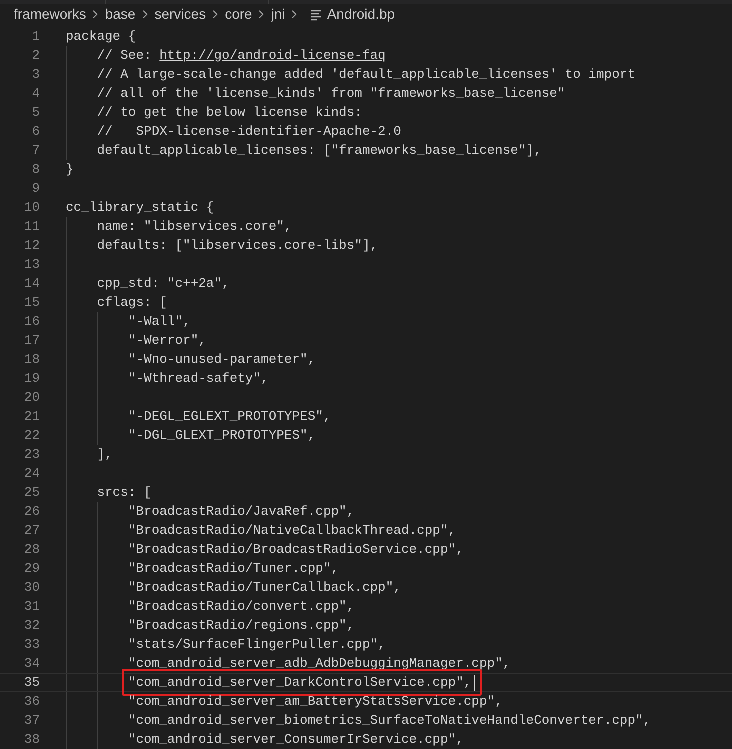 This screenshot has width=732, height=749. What do you see at coordinates (140, 207) in the screenshot?
I see `code-line: cc_library_static {` at bounding box center [140, 207].